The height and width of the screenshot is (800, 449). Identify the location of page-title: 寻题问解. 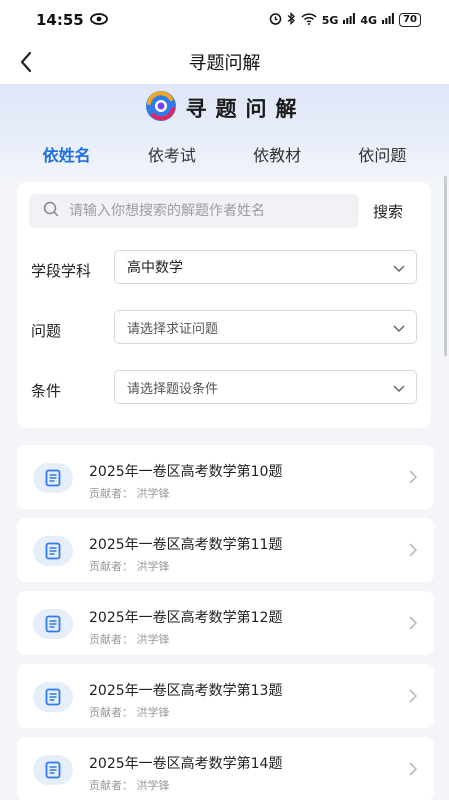
(224, 63).